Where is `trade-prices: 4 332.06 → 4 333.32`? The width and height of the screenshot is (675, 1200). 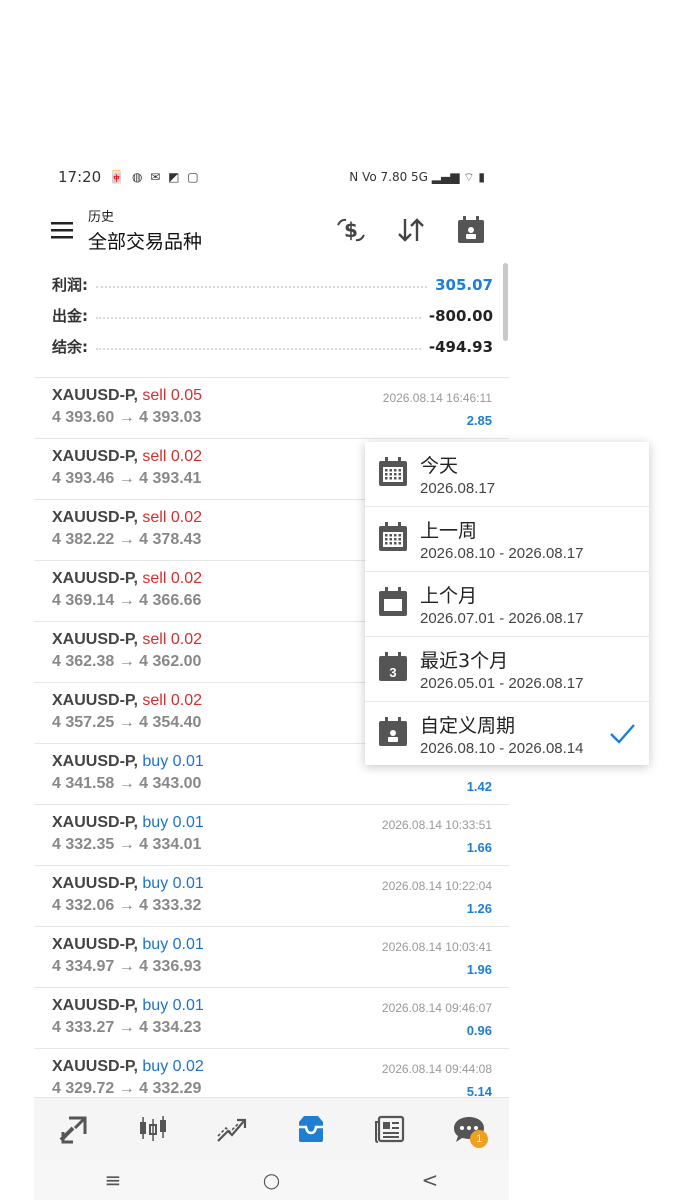
trade-prices: 4 332.06 → 4 333.32 is located at coordinates (127, 905).